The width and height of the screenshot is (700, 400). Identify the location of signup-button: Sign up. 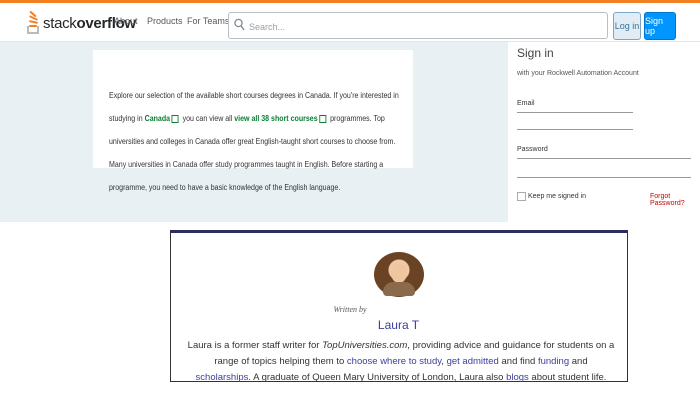
(660, 26).